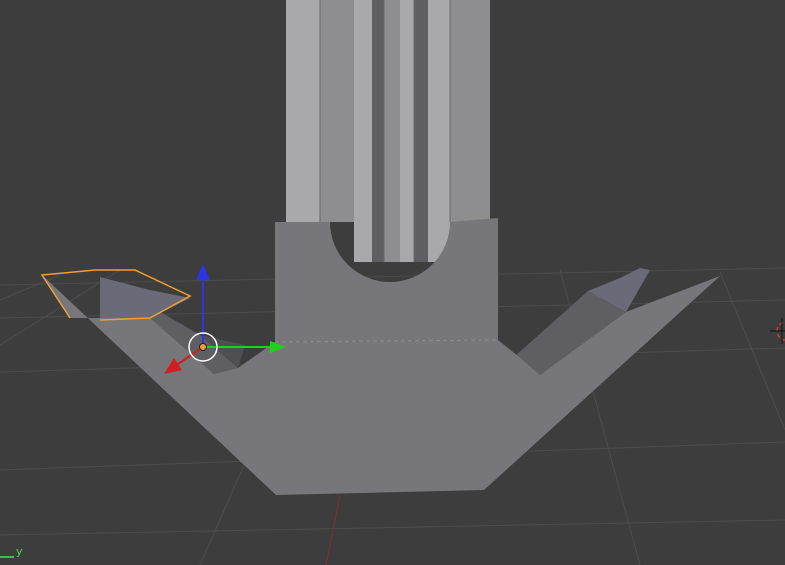  What do you see at coordinates (19, 551) in the screenshot?
I see `axis-indicator-label: y` at bounding box center [19, 551].